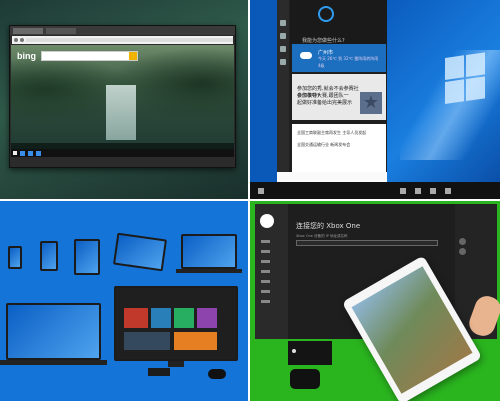 This screenshot has width=500, height=401. What do you see at coordinates (371, 103) in the screenshot?
I see `star-icon: ★` at bounding box center [371, 103].